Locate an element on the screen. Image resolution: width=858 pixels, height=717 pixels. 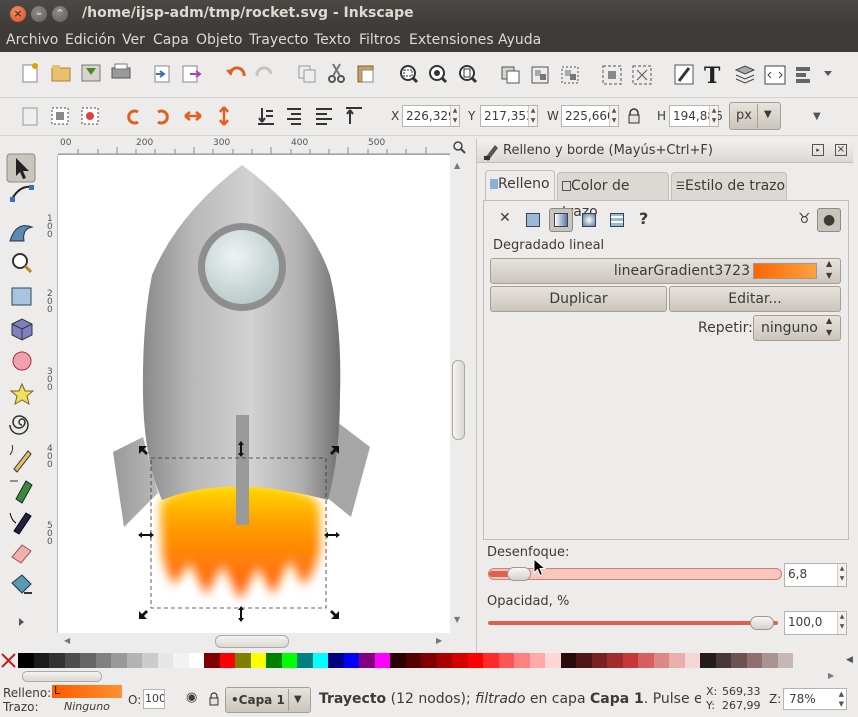
open-icon is located at coordinates (61, 73).